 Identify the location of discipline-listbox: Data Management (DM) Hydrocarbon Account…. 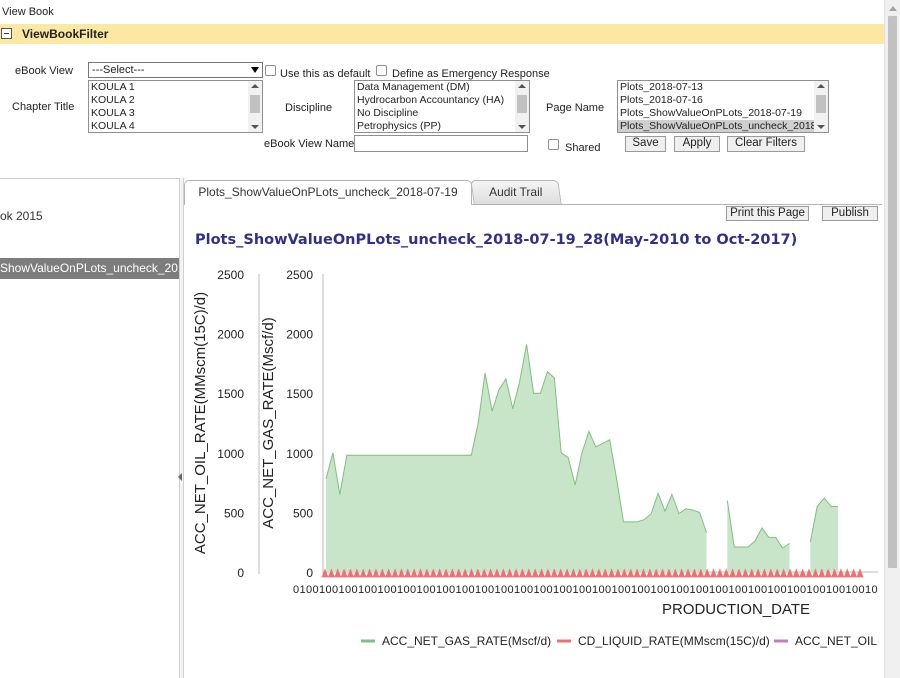
(442, 106).